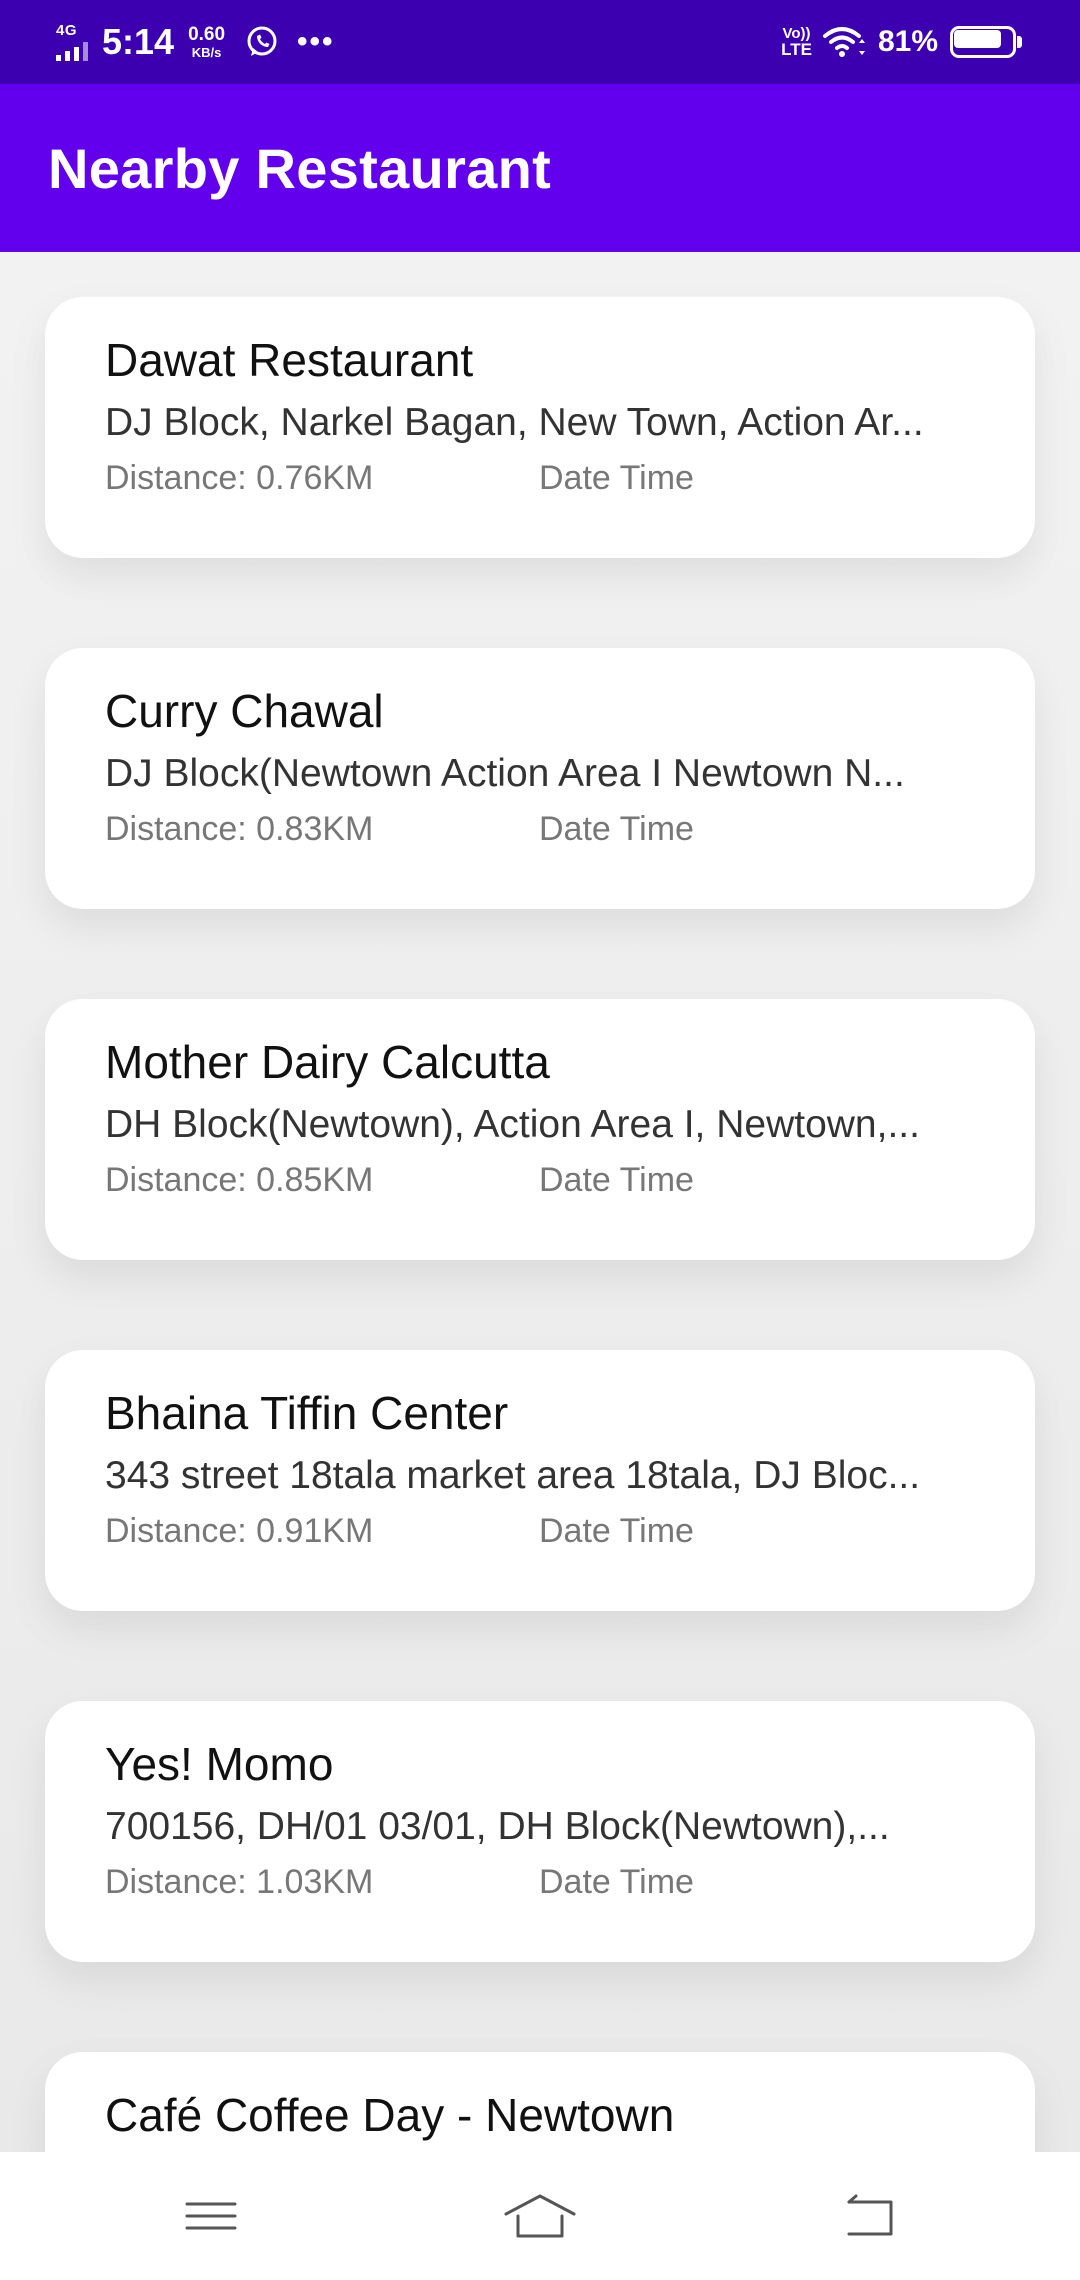  I want to click on whatsapp-icon, so click(262, 41).